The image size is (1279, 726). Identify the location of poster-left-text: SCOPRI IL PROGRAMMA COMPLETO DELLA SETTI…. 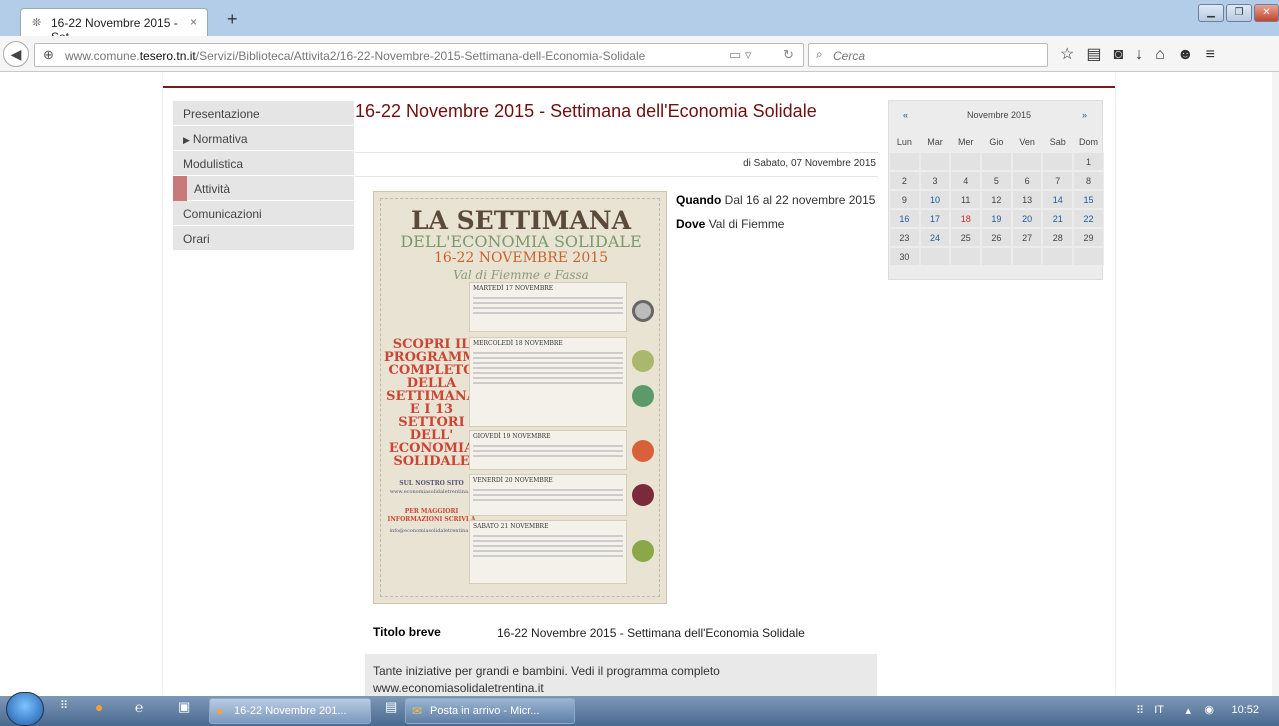
(435, 403).